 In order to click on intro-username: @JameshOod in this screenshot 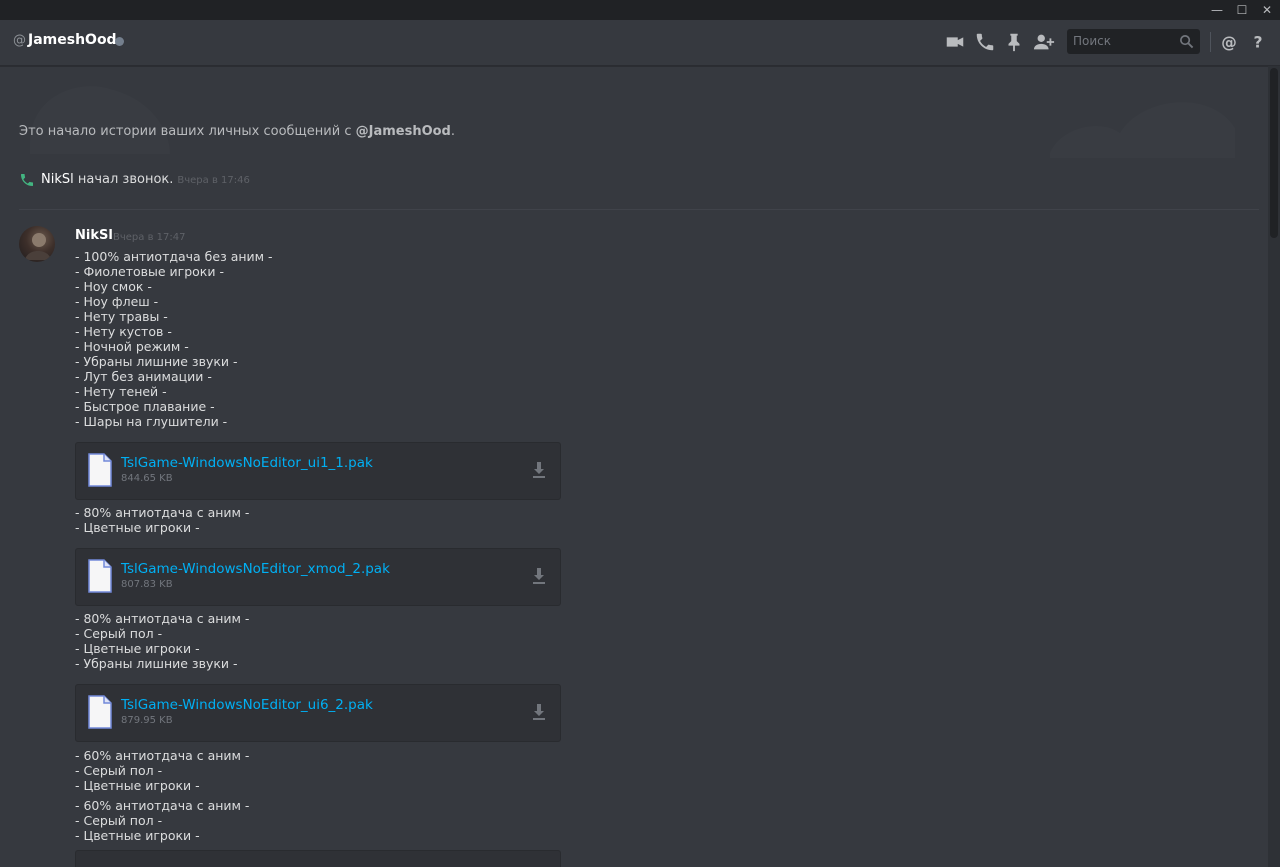, I will do `click(403, 131)`.